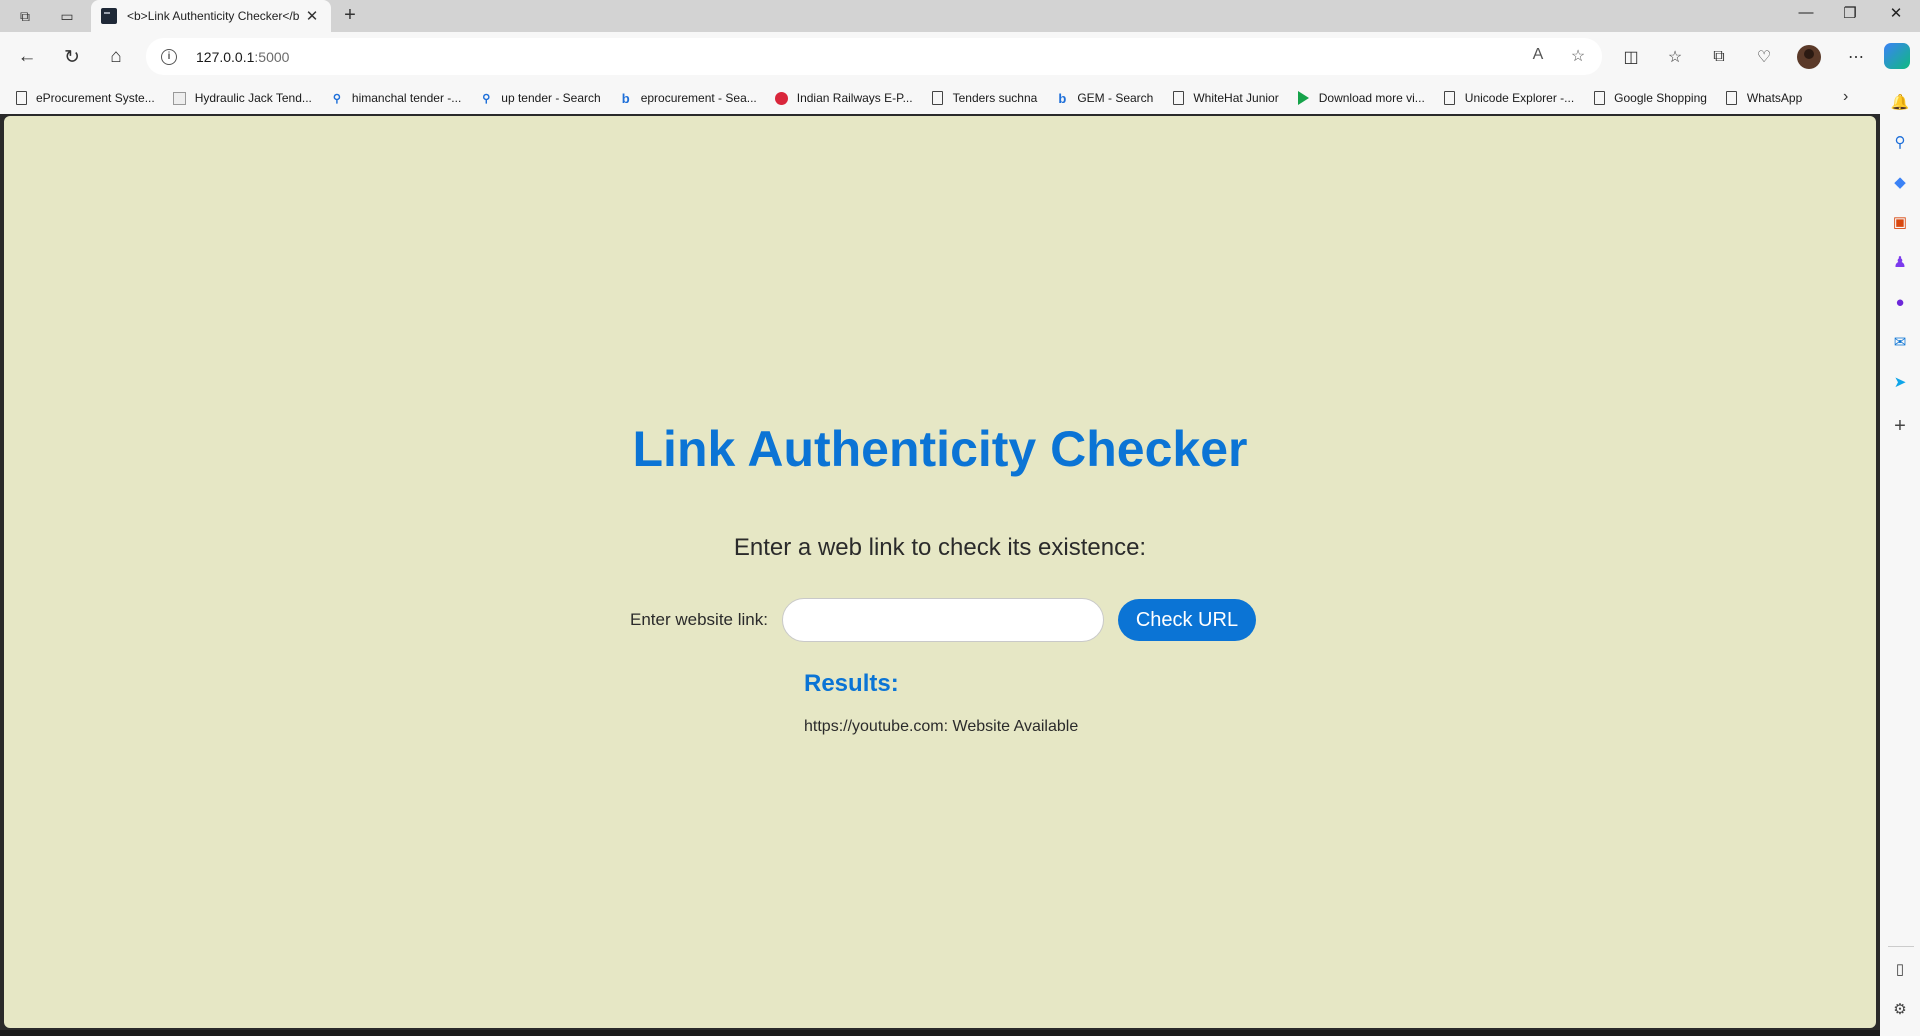 Image resolution: width=1920 pixels, height=1036 pixels. What do you see at coordinates (1719, 57) in the screenshot?
I see `collections-icon: ⧉` at bounding box center [1719, 57].